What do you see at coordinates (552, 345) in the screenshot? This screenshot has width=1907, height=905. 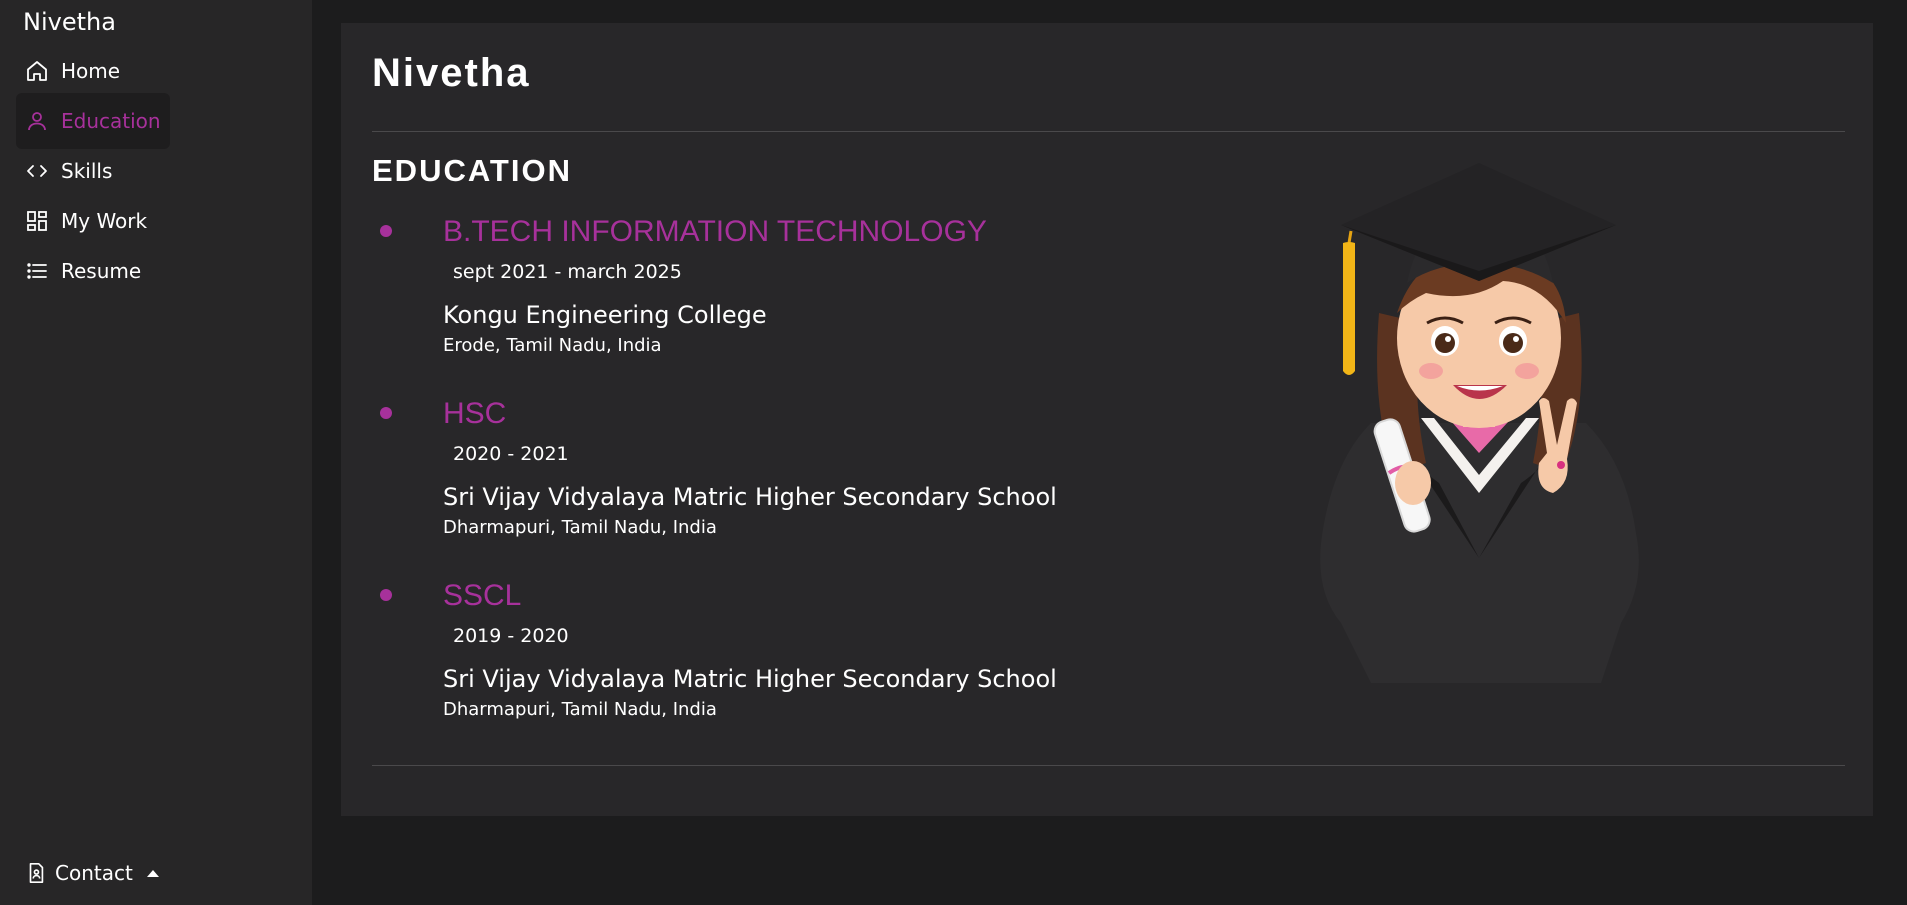 I see `education-location: Erode, Tamil Nadu, India` at bounding box center [552, 345].